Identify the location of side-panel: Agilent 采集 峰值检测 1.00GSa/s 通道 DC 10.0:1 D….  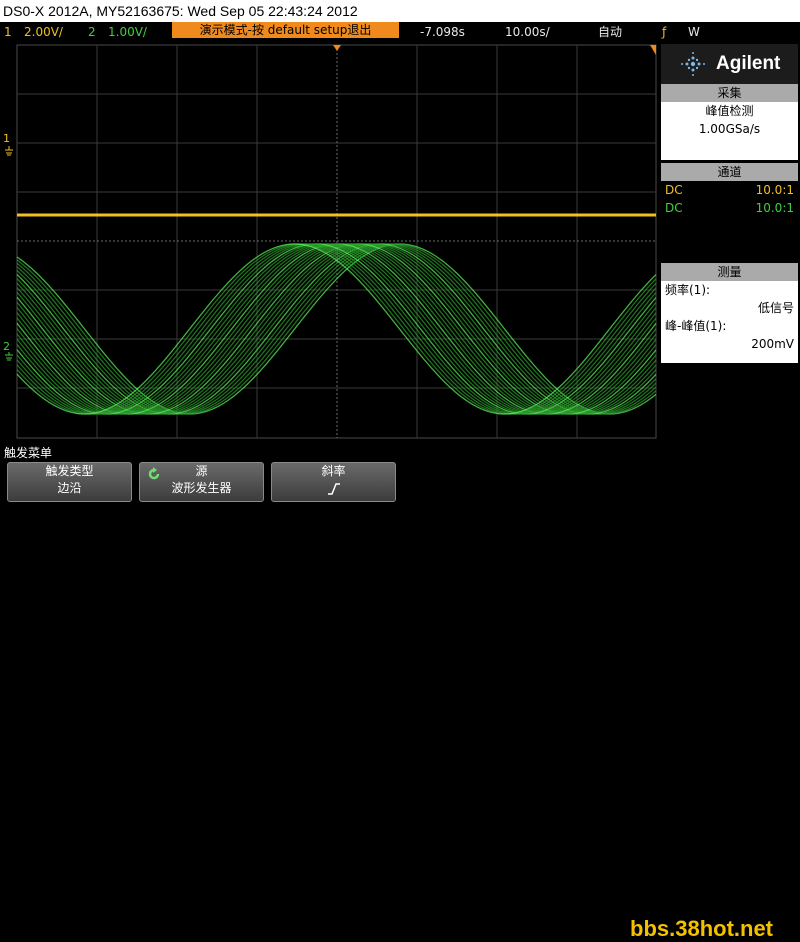
(730, 242).